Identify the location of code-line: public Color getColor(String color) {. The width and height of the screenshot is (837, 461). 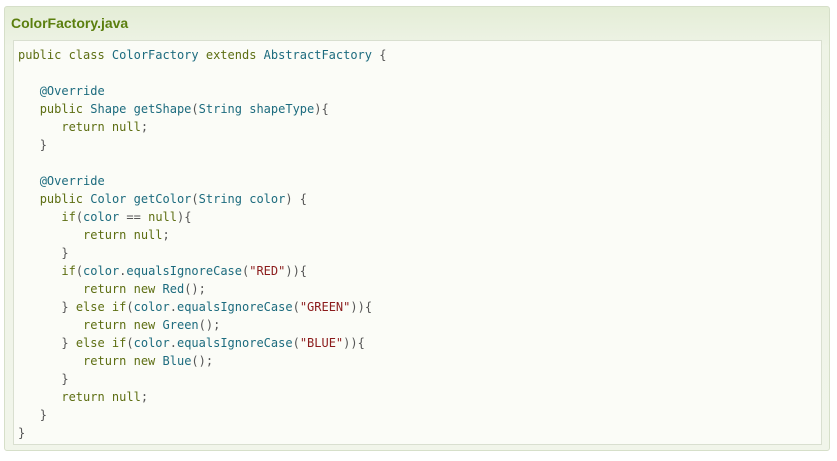
(419, 199).